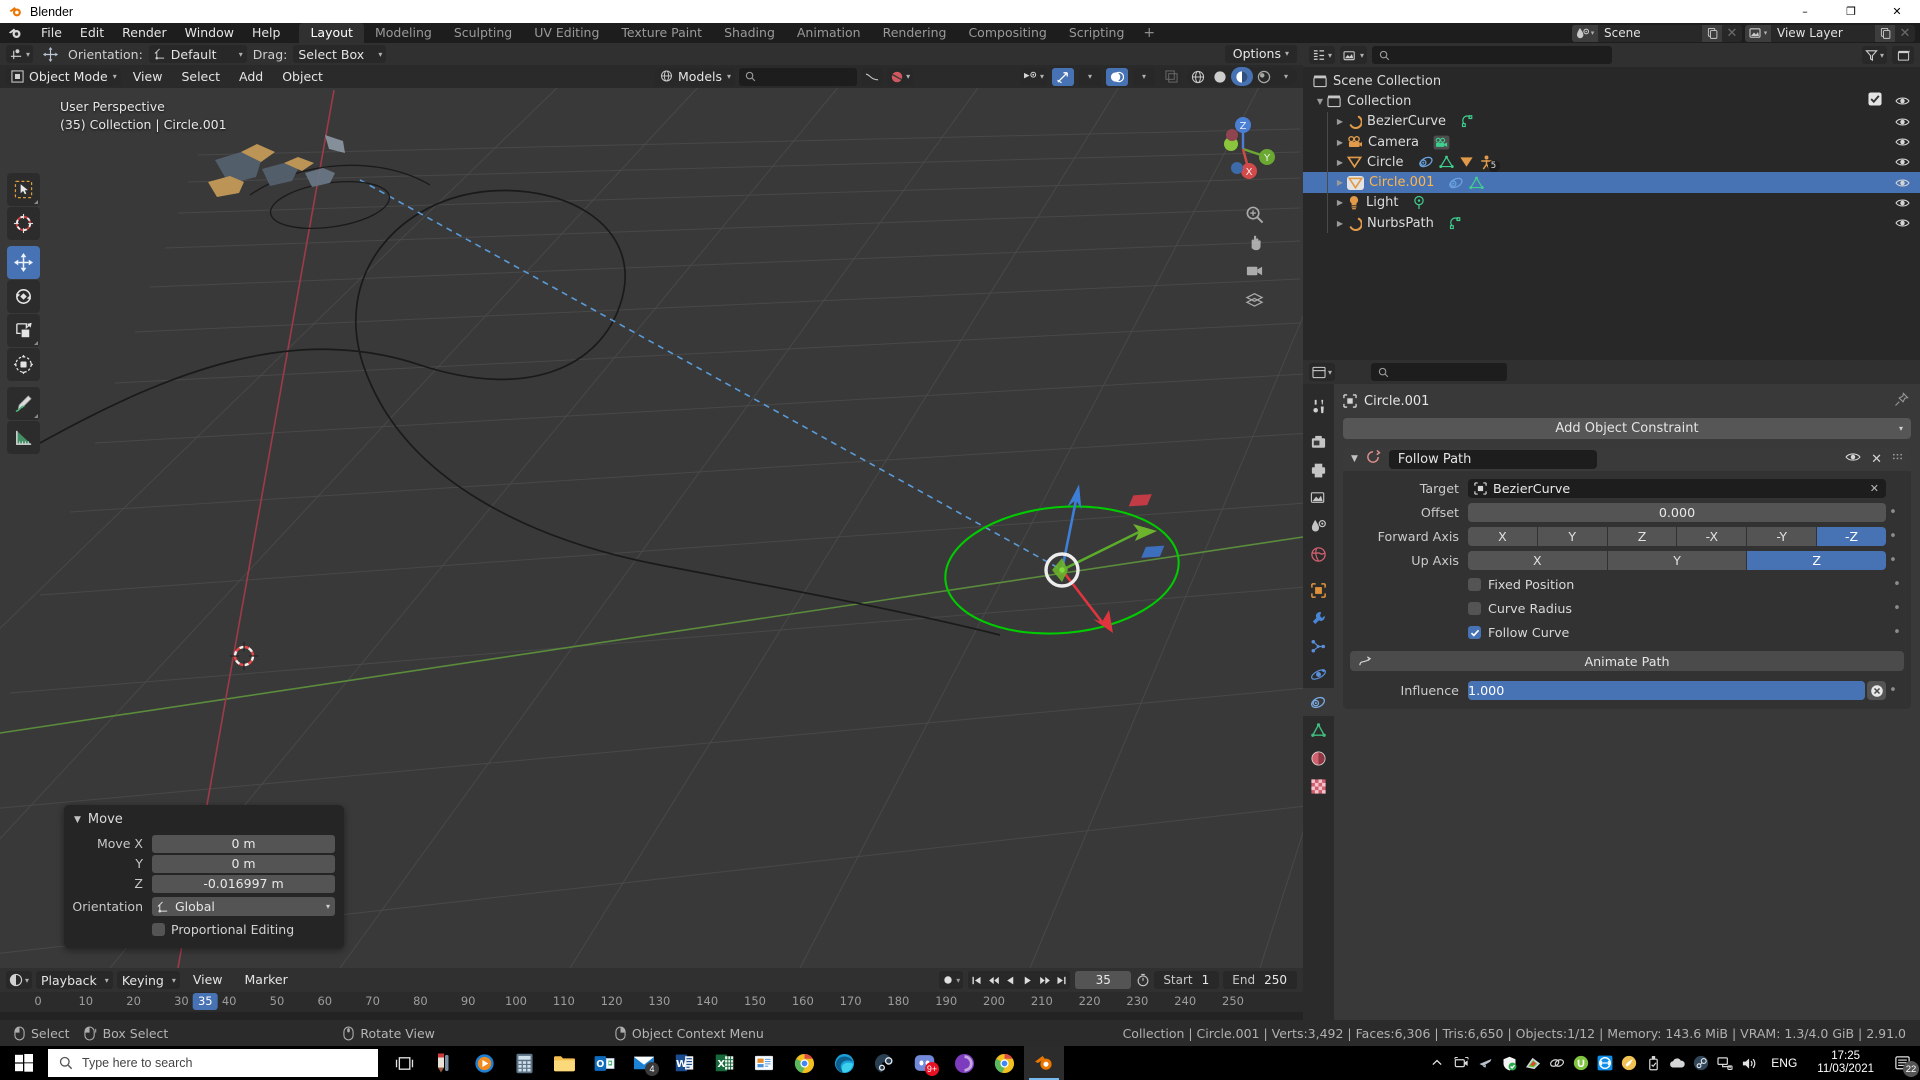  Describe the element at coordinates (1260, 54) in the screenshot. I see `options-button: Options ▾` at that location.